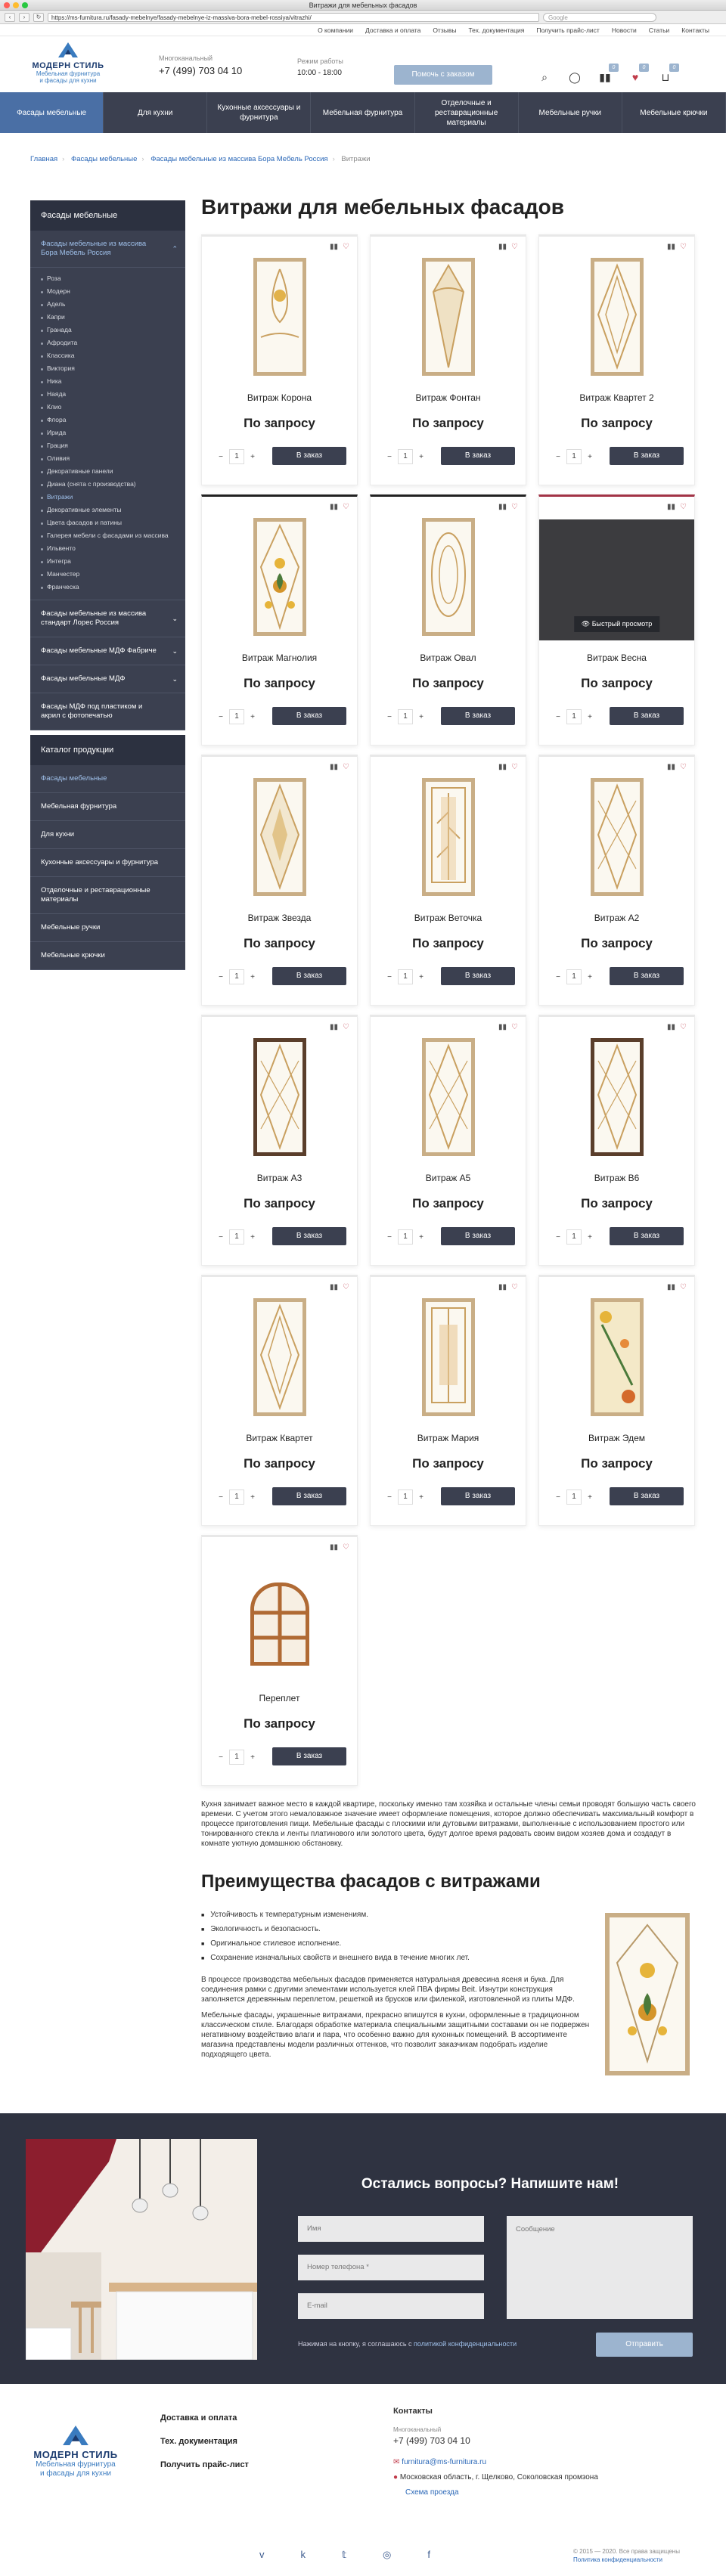 Image resolution: width=726 pixels, height=2576 pixels. Describe the element at coordinates (107, 407) in the screenshot. I see `sidebar-subitem: Клио` at that location.